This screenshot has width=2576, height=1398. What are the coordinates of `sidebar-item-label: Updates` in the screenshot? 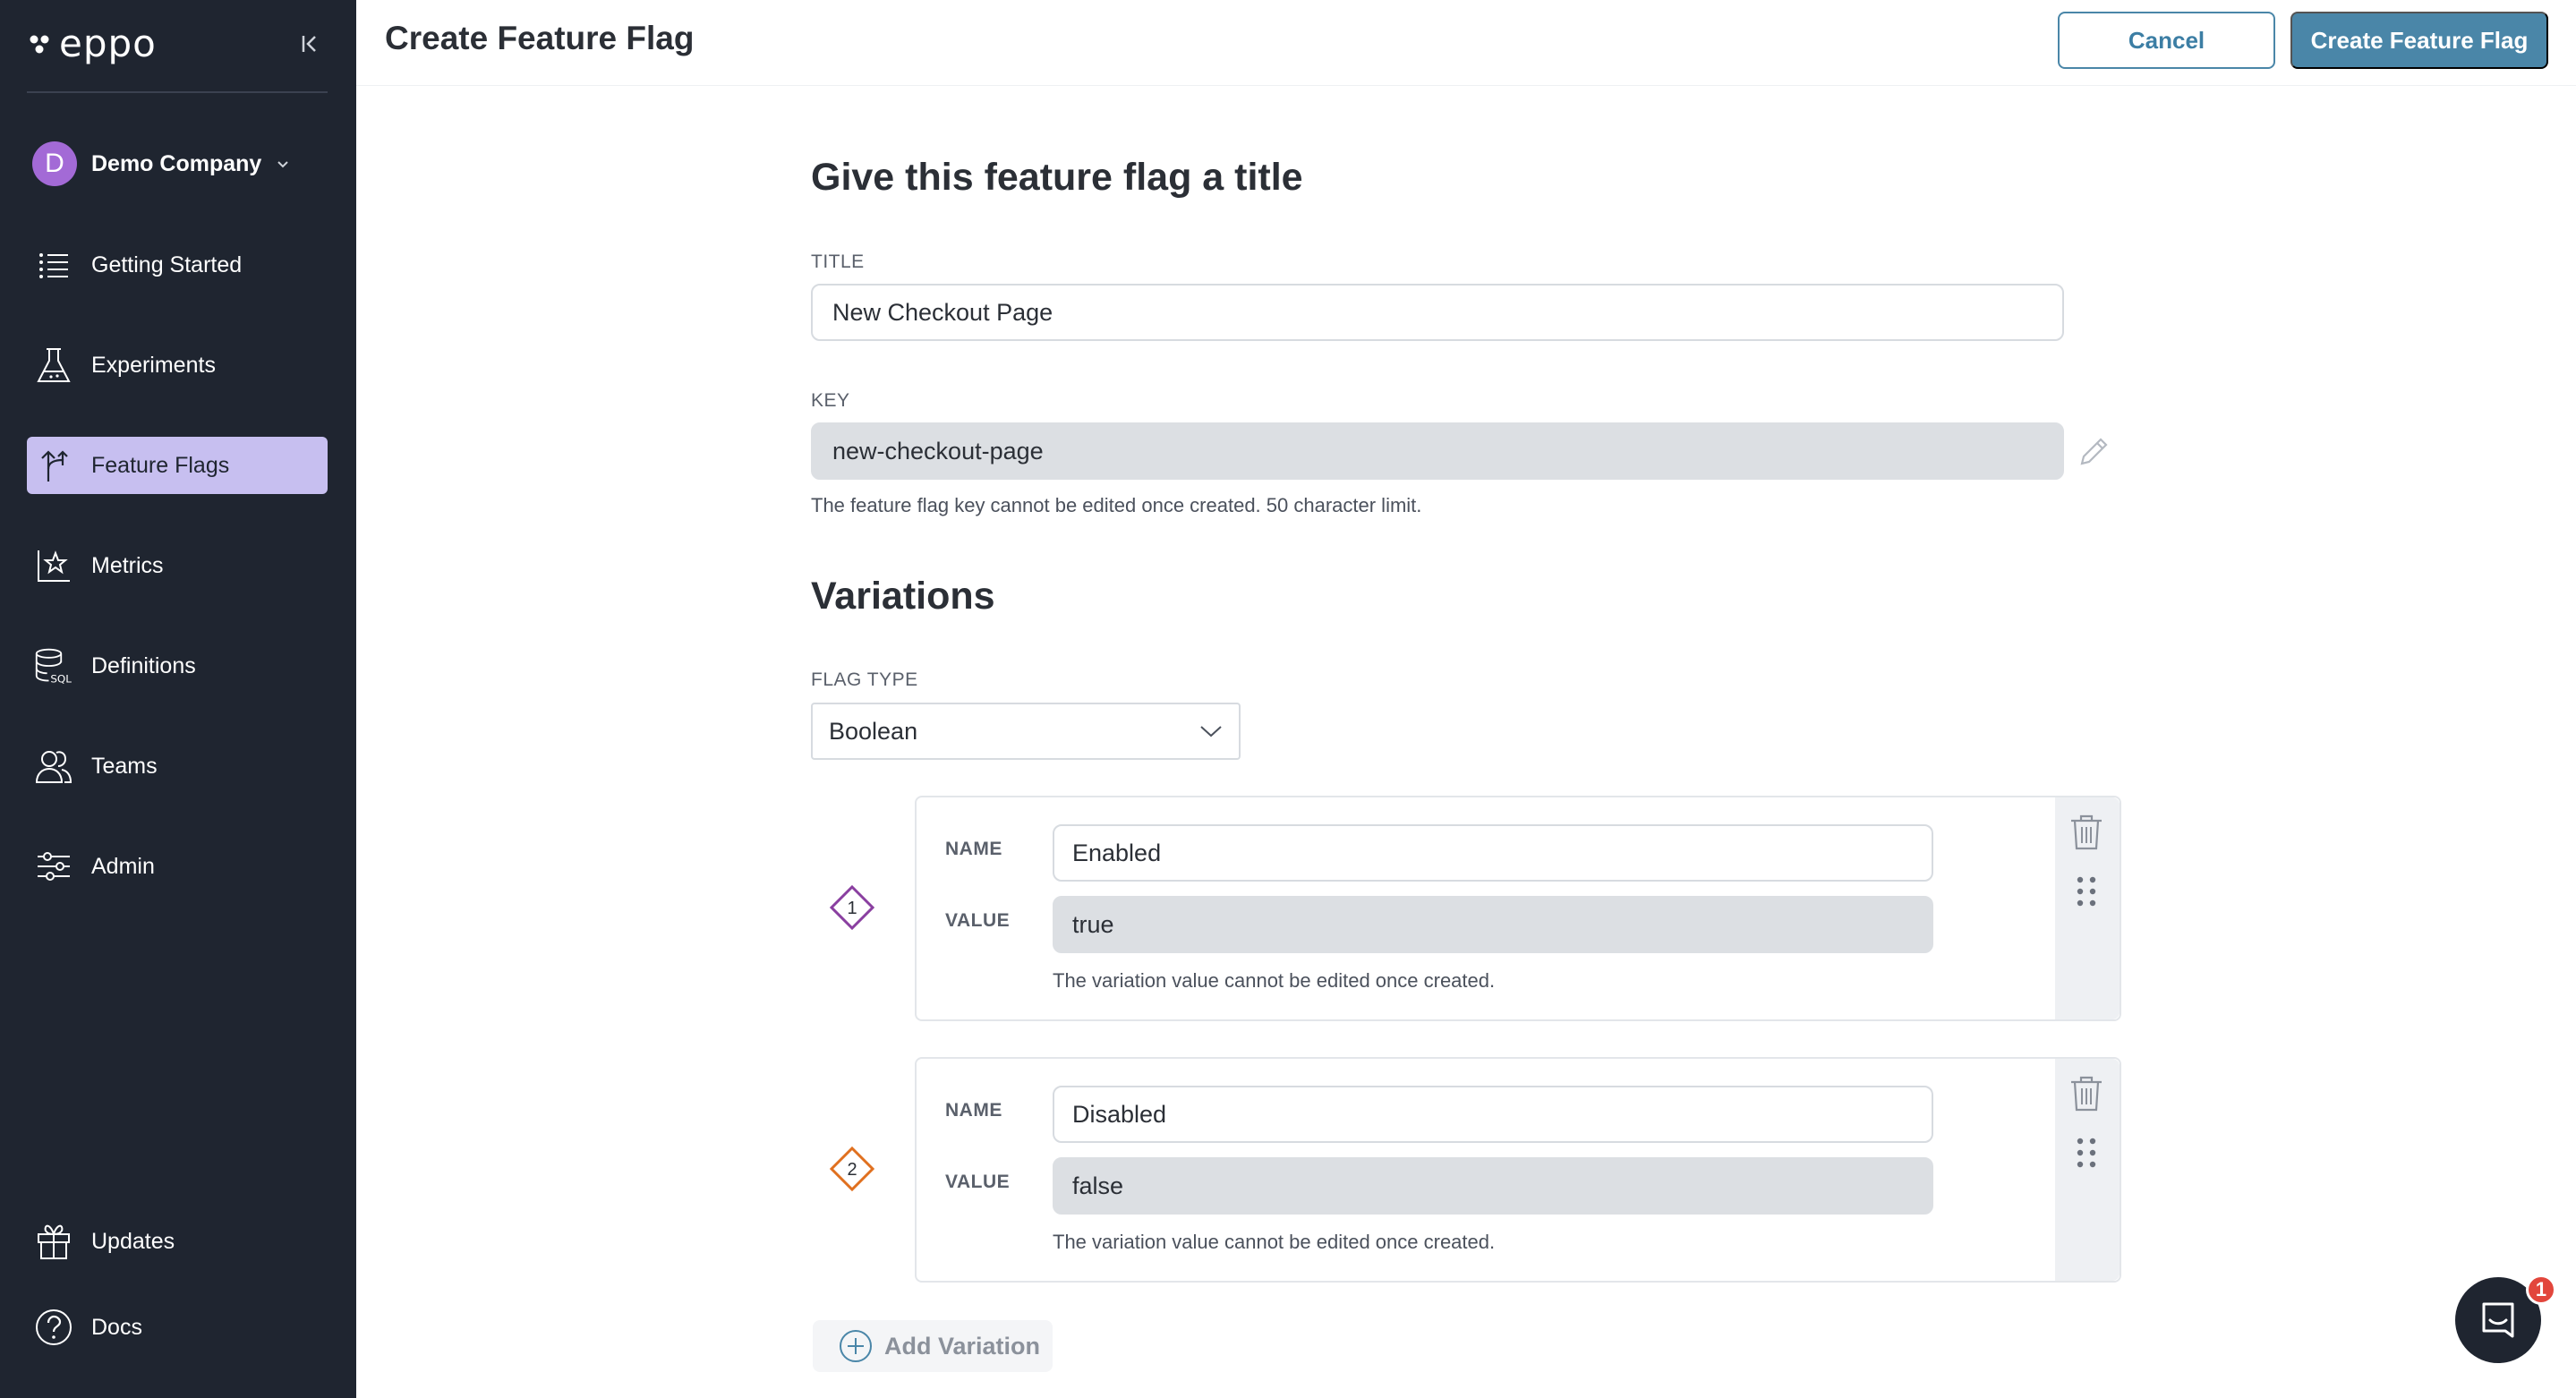 It's located at (133, 1241).